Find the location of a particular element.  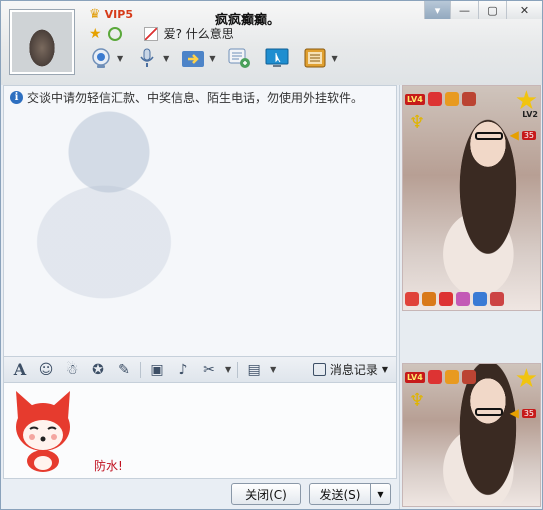

main-toolbar: ▼ ▼ ▼ ▼ is located at coordinates (216, 58).